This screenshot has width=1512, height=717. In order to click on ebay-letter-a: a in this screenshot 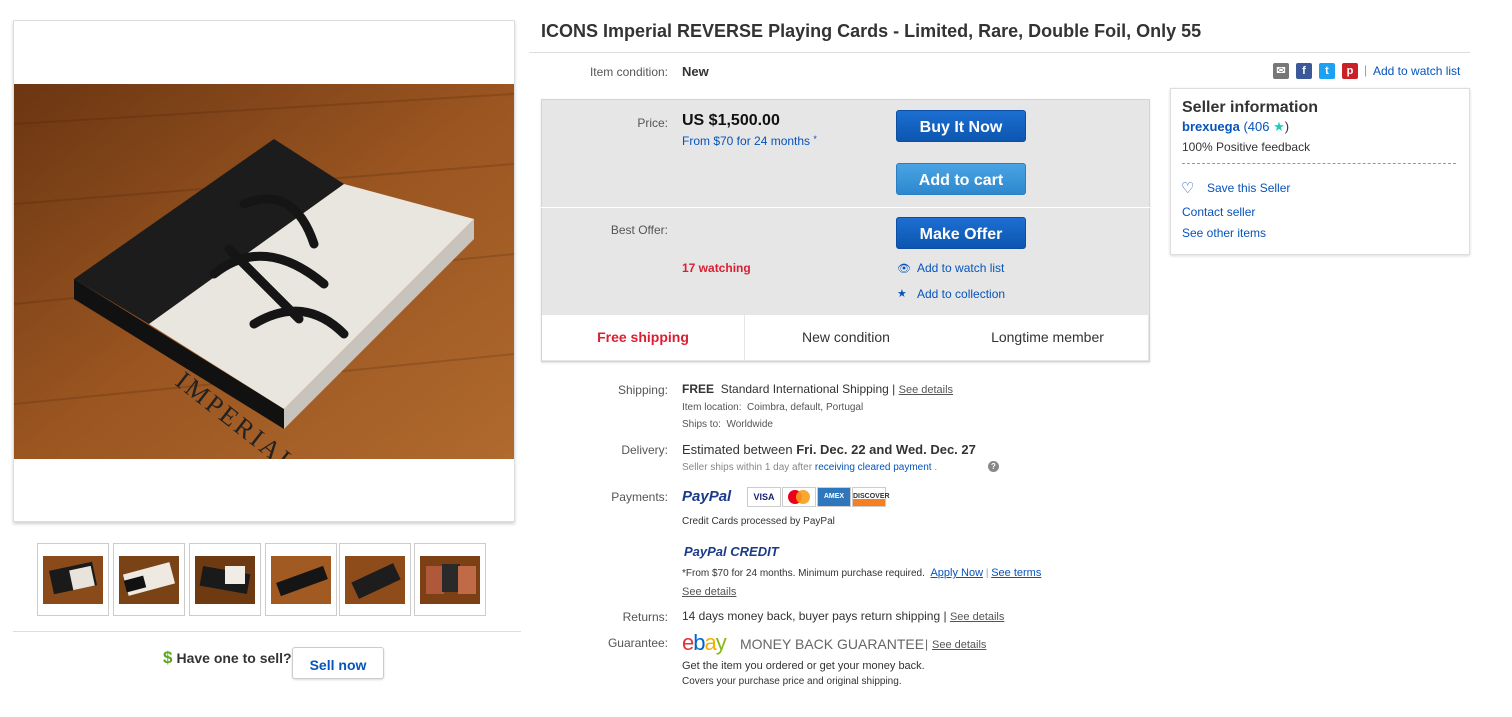, I will do `click(710, 642)`.